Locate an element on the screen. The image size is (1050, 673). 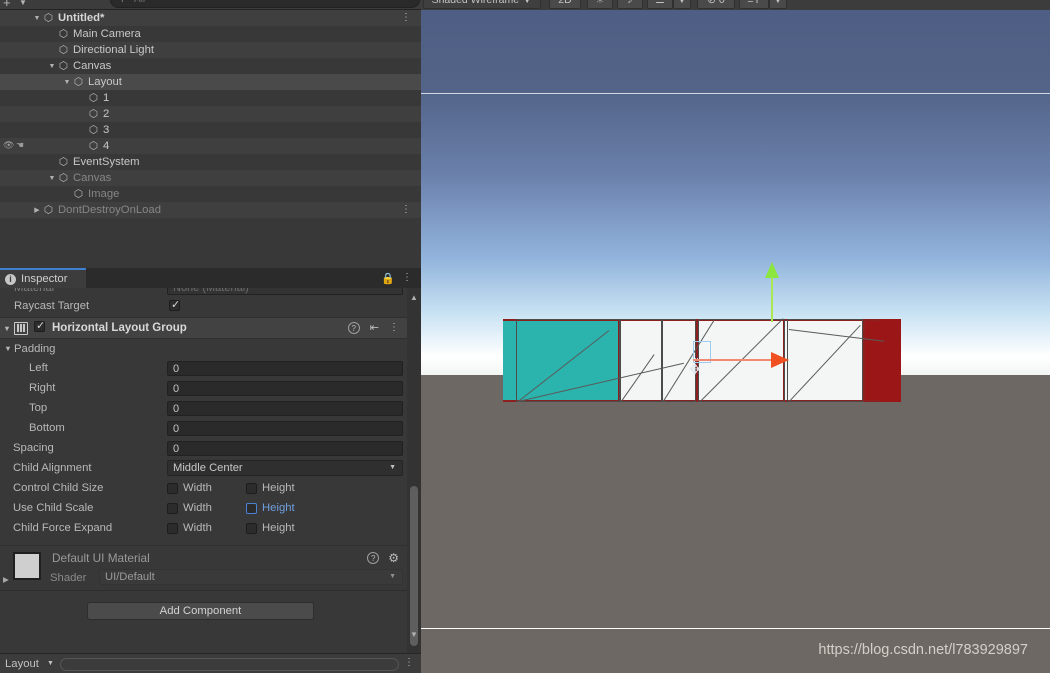
gizmo-x-arrow-icon is located at coordinates (780, 360).